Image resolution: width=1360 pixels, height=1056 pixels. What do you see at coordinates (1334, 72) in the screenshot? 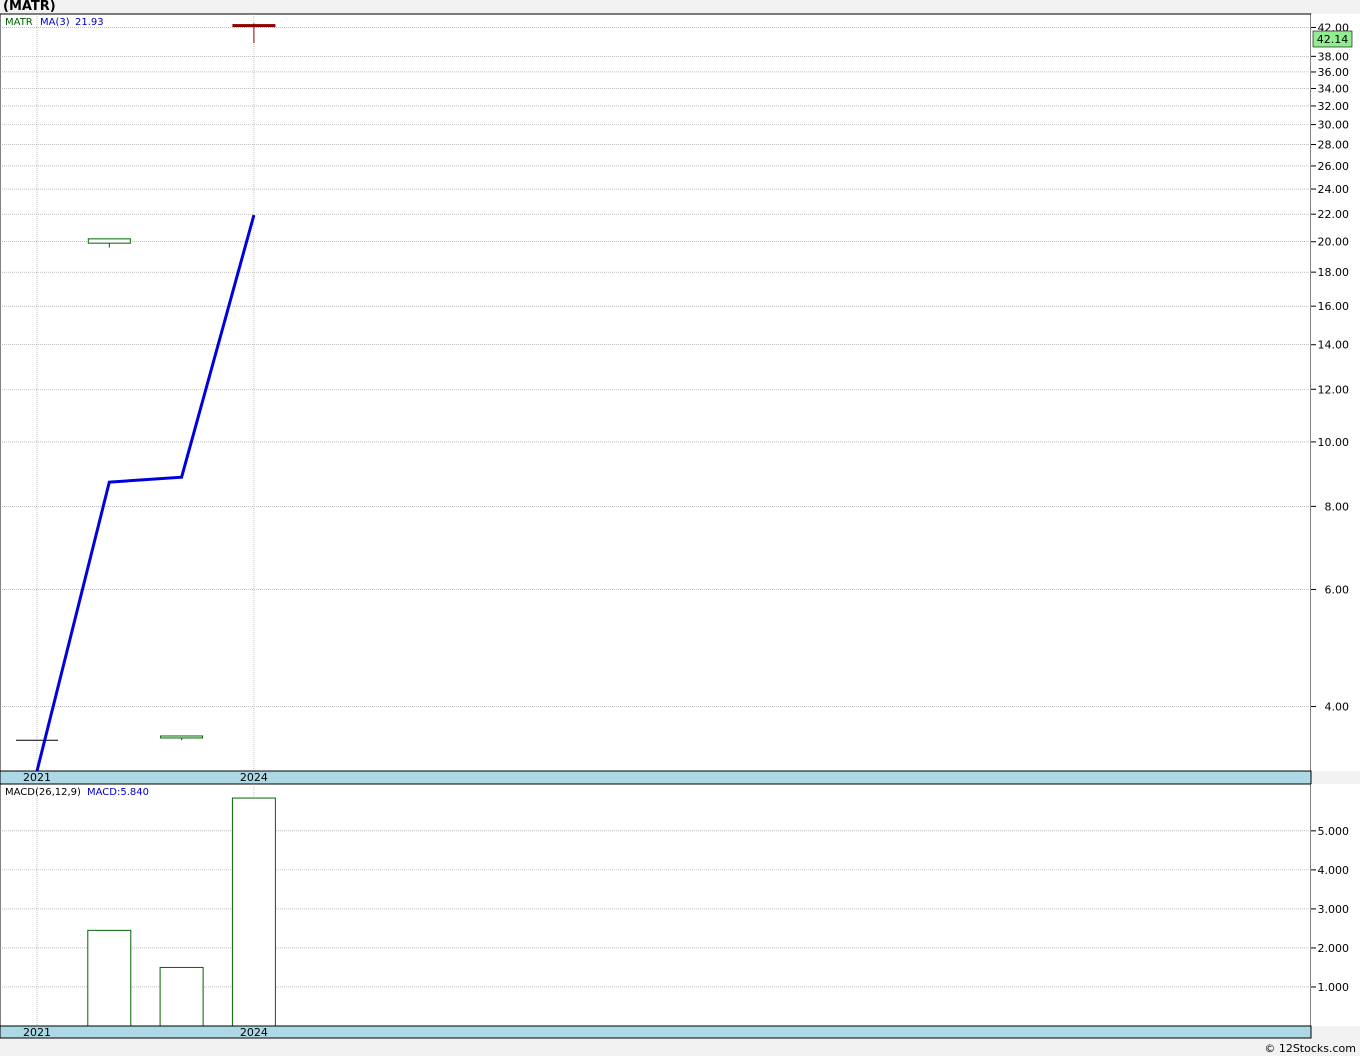
I see `price-tick-label: 36.00` at bounding box center [1334, 72].